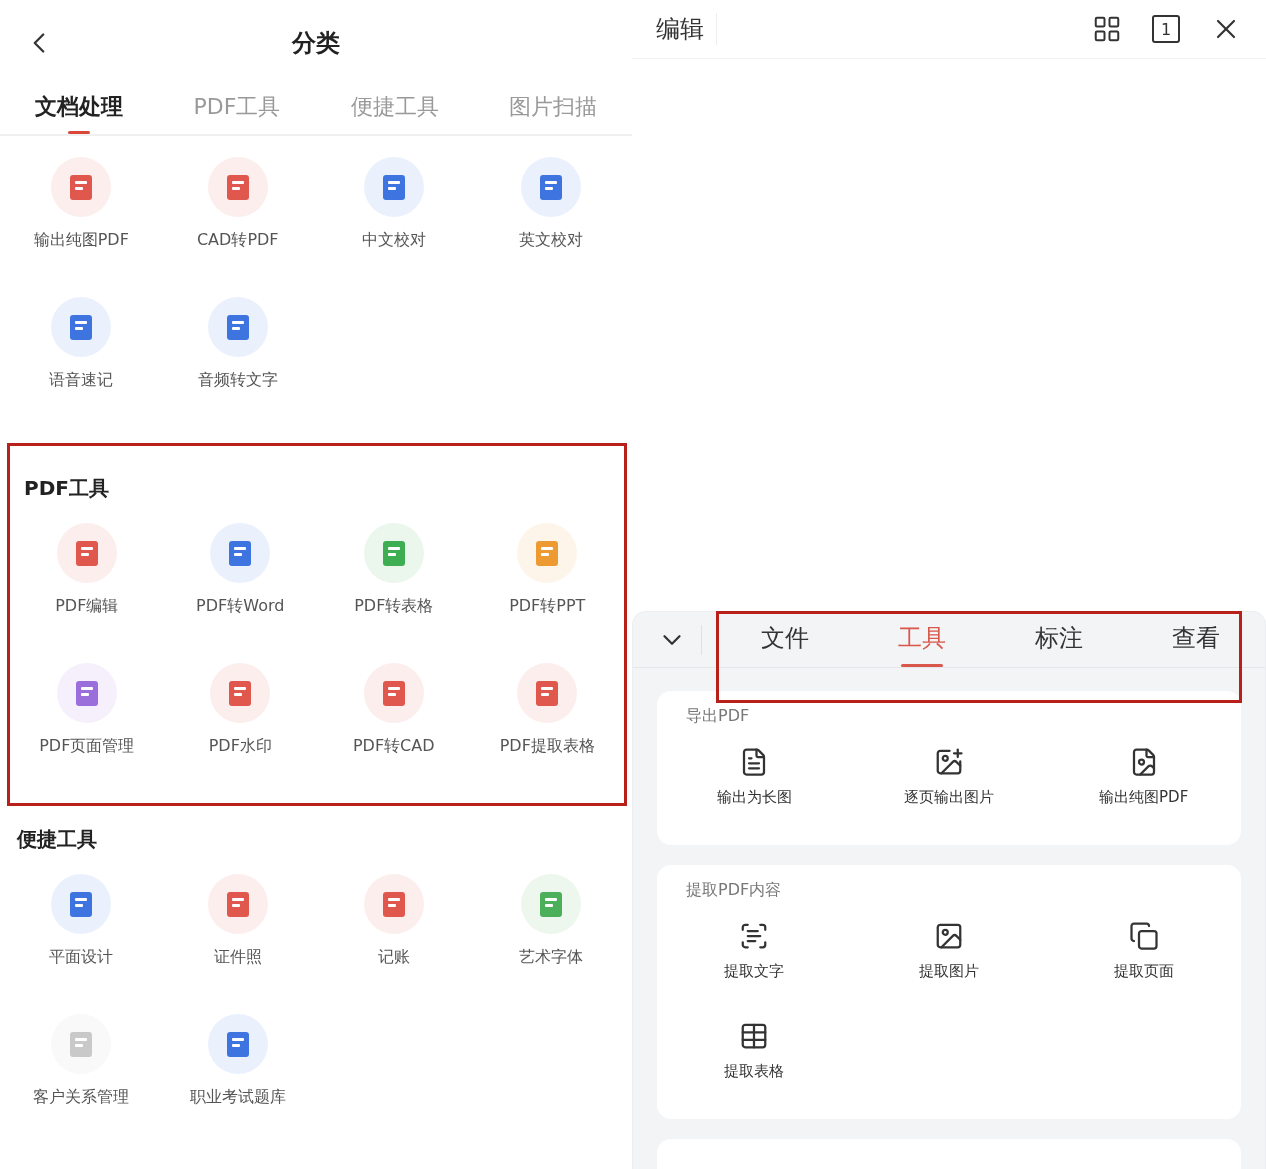 The width and height of the screenshot is (1266, 1169). I want to click on tool-label: PDF转Word, so click(240, 606).